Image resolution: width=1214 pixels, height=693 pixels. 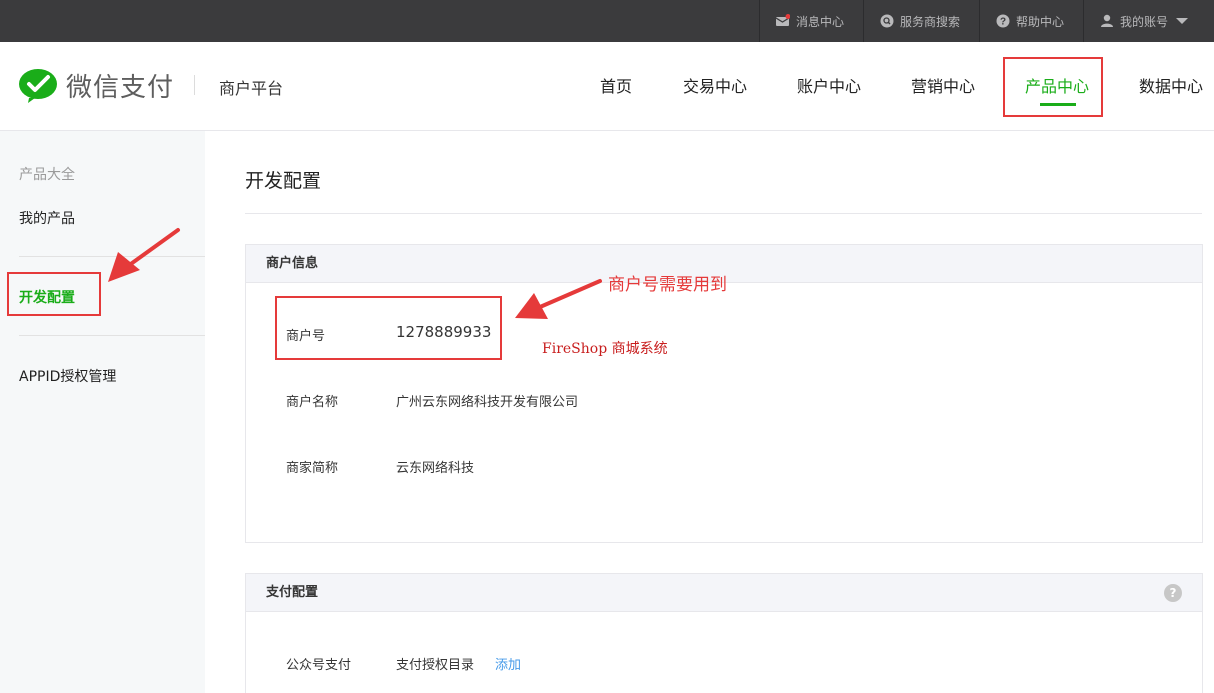 I want to click on envelope-icon, so click(x=783, y=21).